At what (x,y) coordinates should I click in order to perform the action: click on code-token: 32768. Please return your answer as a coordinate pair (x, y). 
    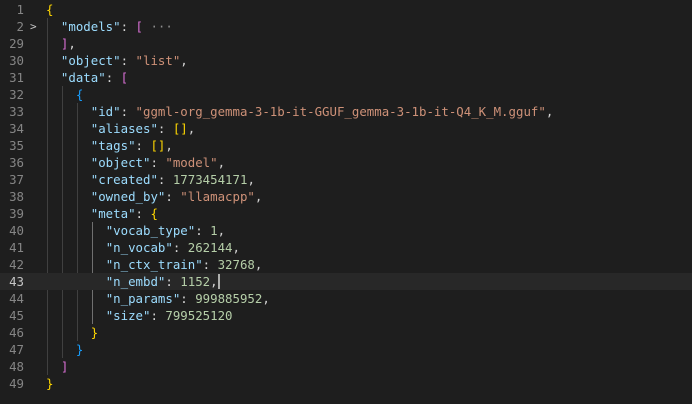
    Looking at the image, I should click on (236, 264).